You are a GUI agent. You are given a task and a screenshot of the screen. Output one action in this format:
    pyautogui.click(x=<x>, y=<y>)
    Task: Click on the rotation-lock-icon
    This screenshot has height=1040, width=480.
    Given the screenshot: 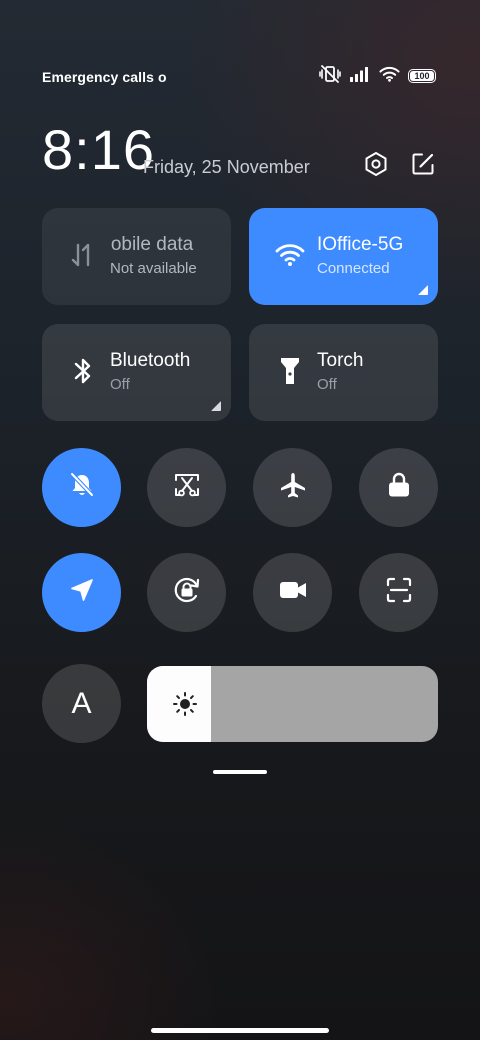 What is the action you would take?
    pyautogui.click(x=187, y=592)
    